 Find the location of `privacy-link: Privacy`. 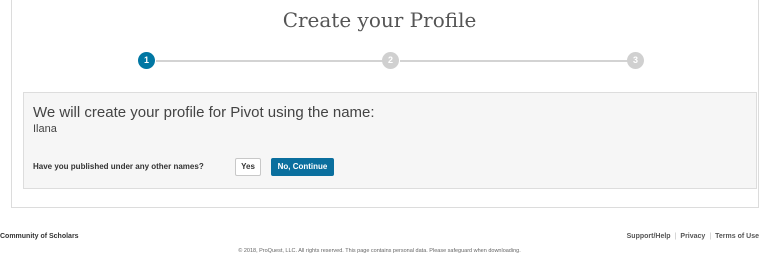

privacy-link: Privacy is located at coordinates (692, 236).